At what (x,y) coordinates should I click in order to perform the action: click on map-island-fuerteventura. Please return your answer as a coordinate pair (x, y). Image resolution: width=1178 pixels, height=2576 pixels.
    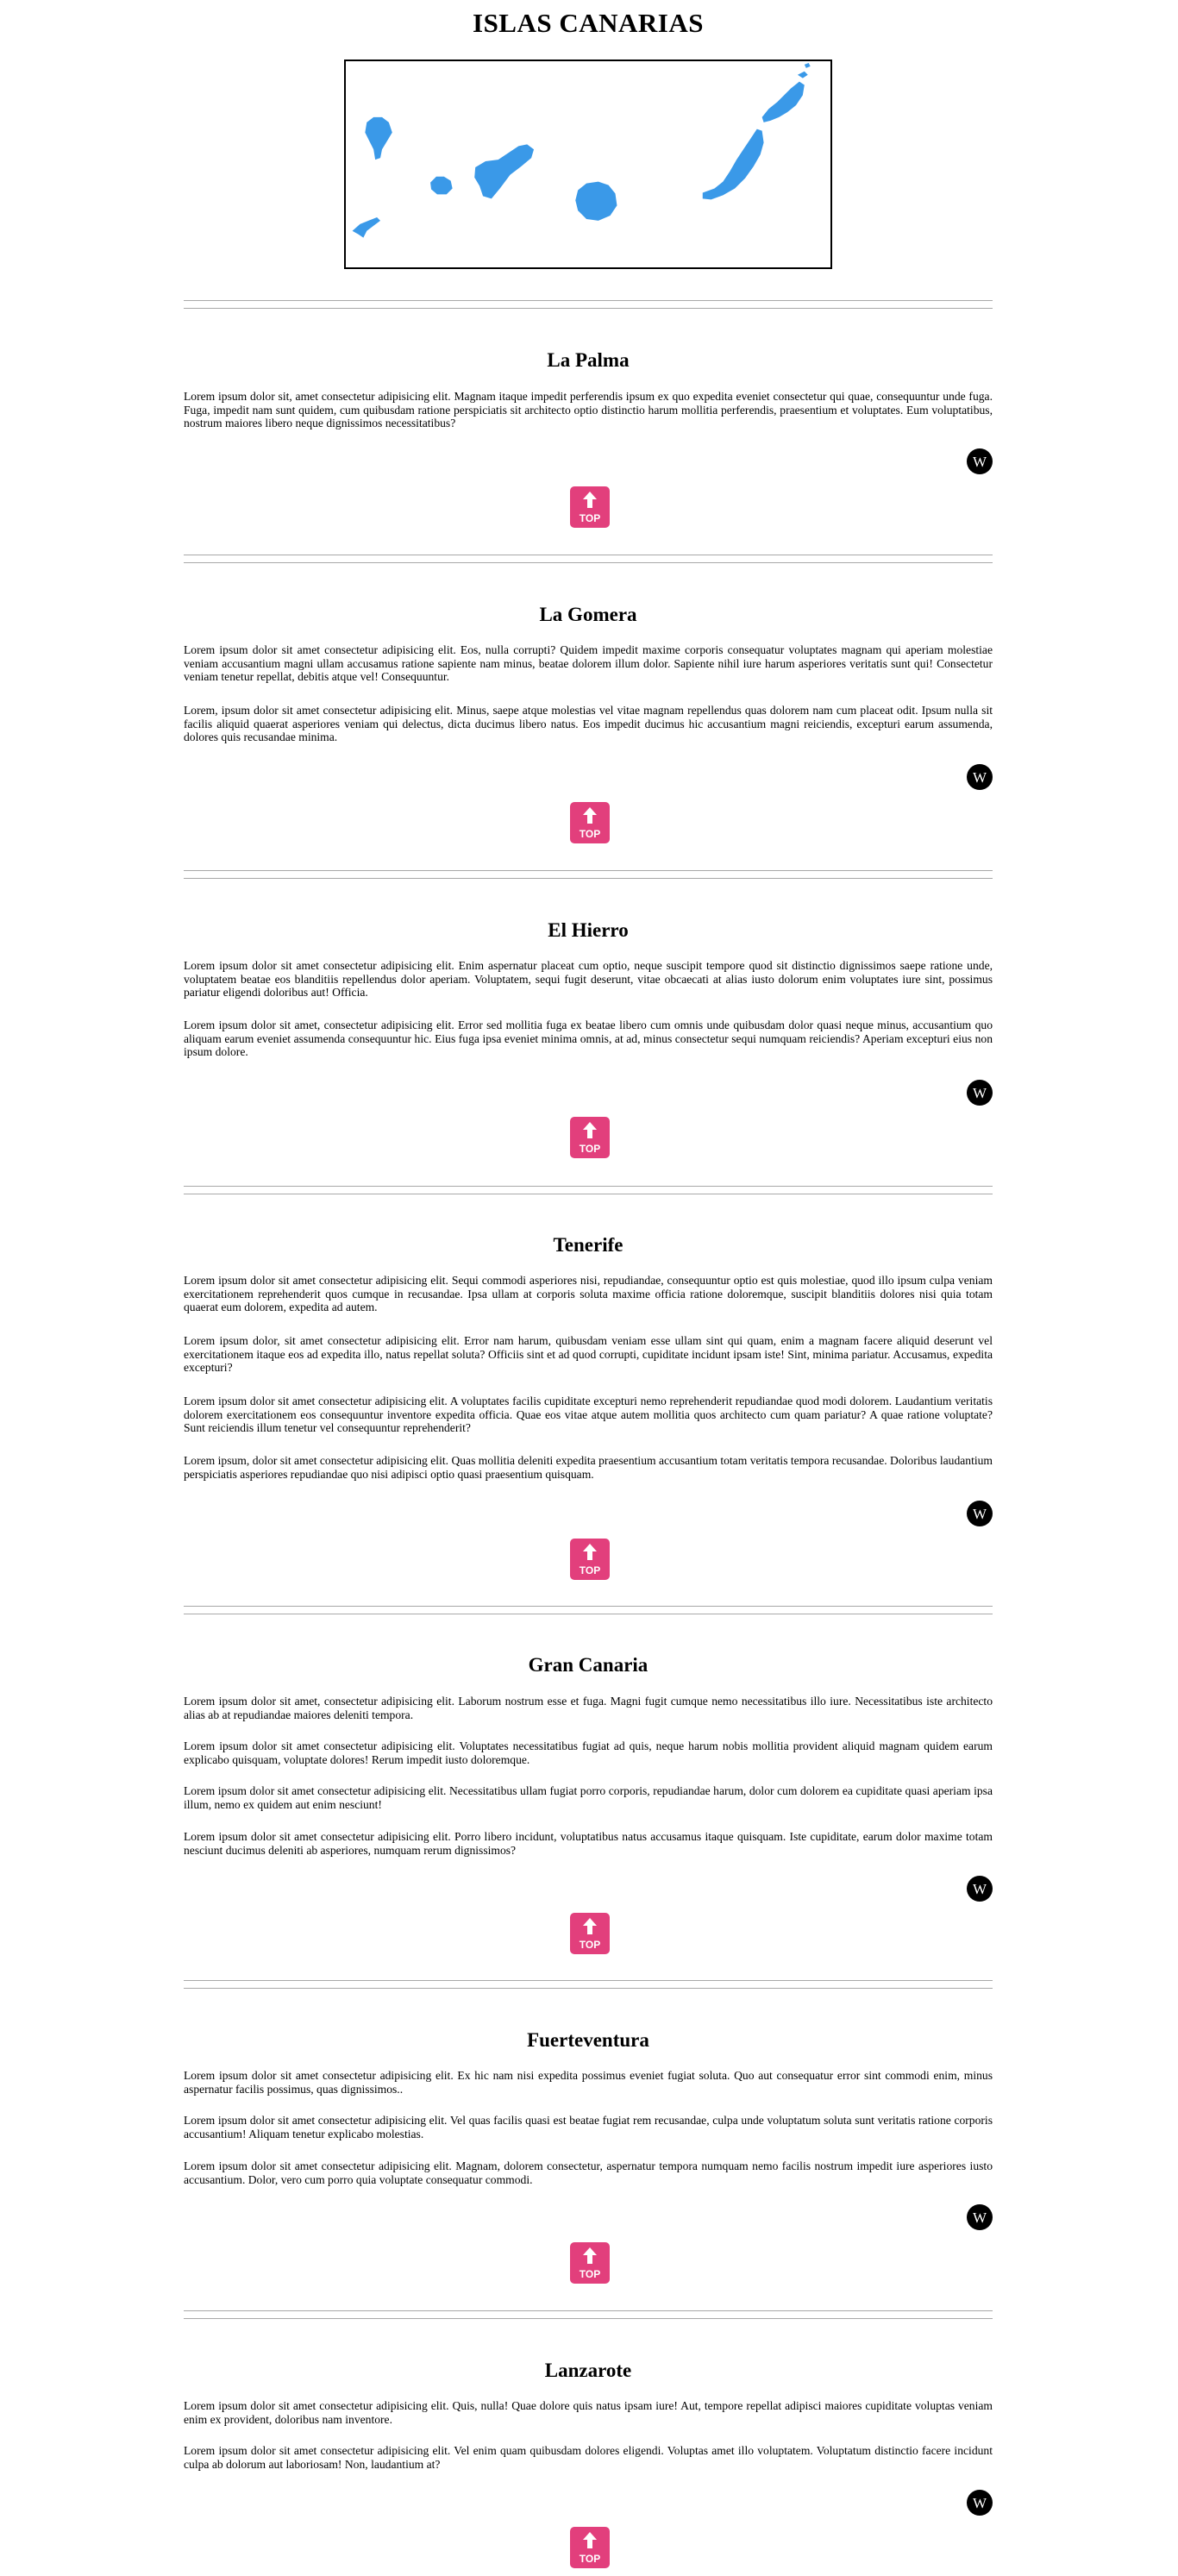
    Looking at the image, I should click on (733, 164).